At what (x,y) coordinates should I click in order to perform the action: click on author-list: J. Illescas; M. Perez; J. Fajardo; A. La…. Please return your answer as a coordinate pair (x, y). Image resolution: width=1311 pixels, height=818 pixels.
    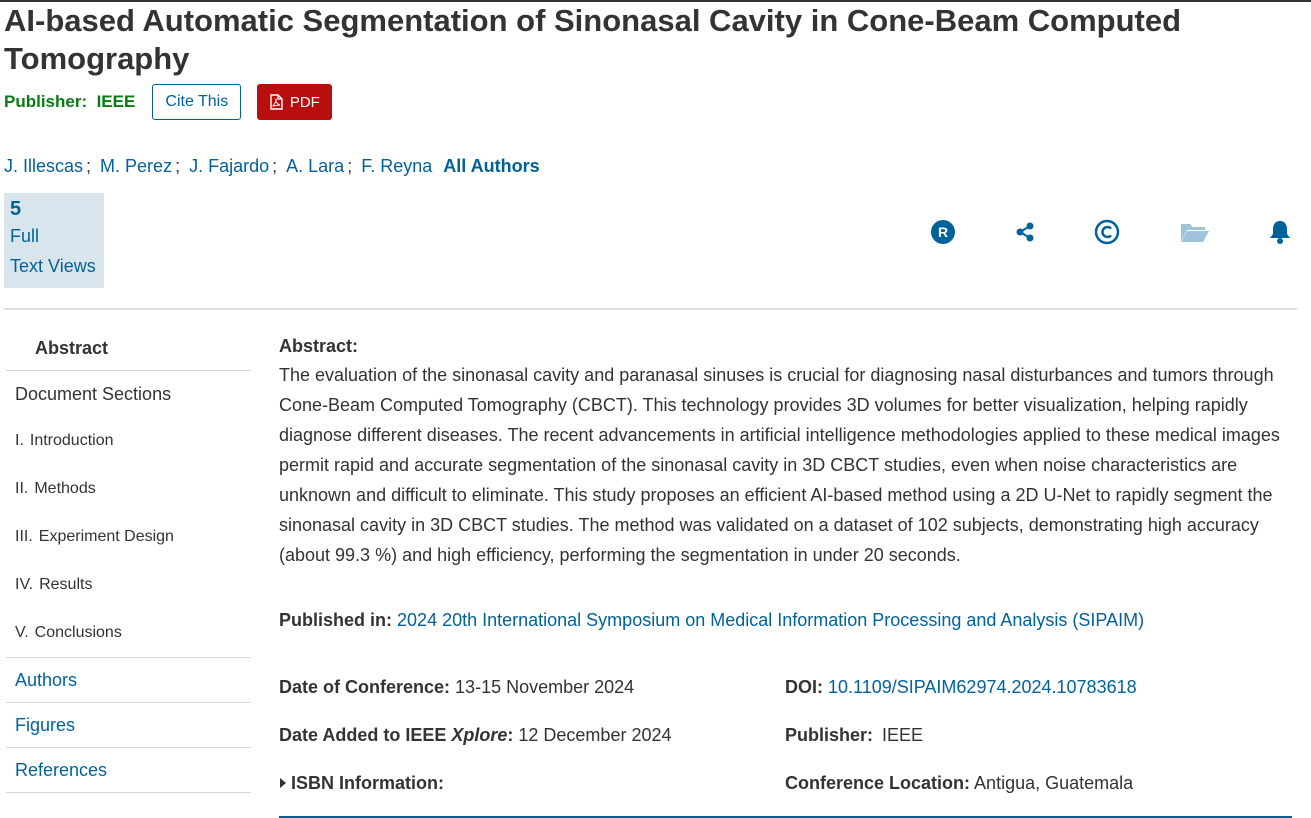
    Looking at the image, I should click on (272, 166).